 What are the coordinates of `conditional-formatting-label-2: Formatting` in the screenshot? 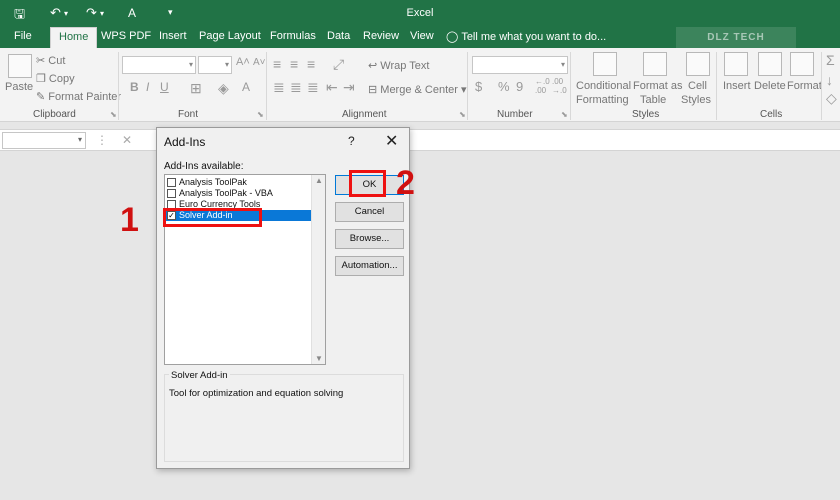 It's located at (602, 100).